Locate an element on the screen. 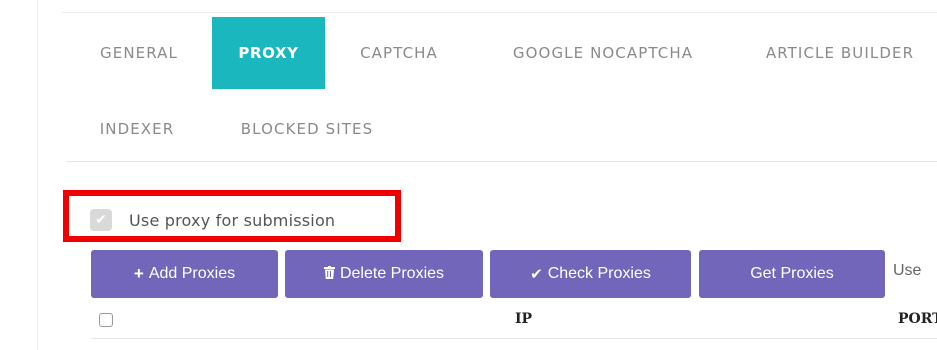 This screenshot has width=937, height=350. tab-general: GENERAL is located at coordinates (139, 53).